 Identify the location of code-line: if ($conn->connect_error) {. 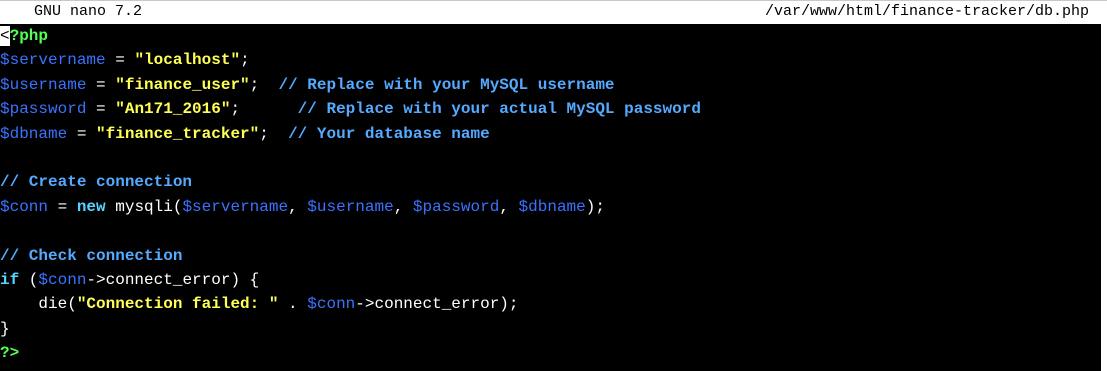
(553, 280).